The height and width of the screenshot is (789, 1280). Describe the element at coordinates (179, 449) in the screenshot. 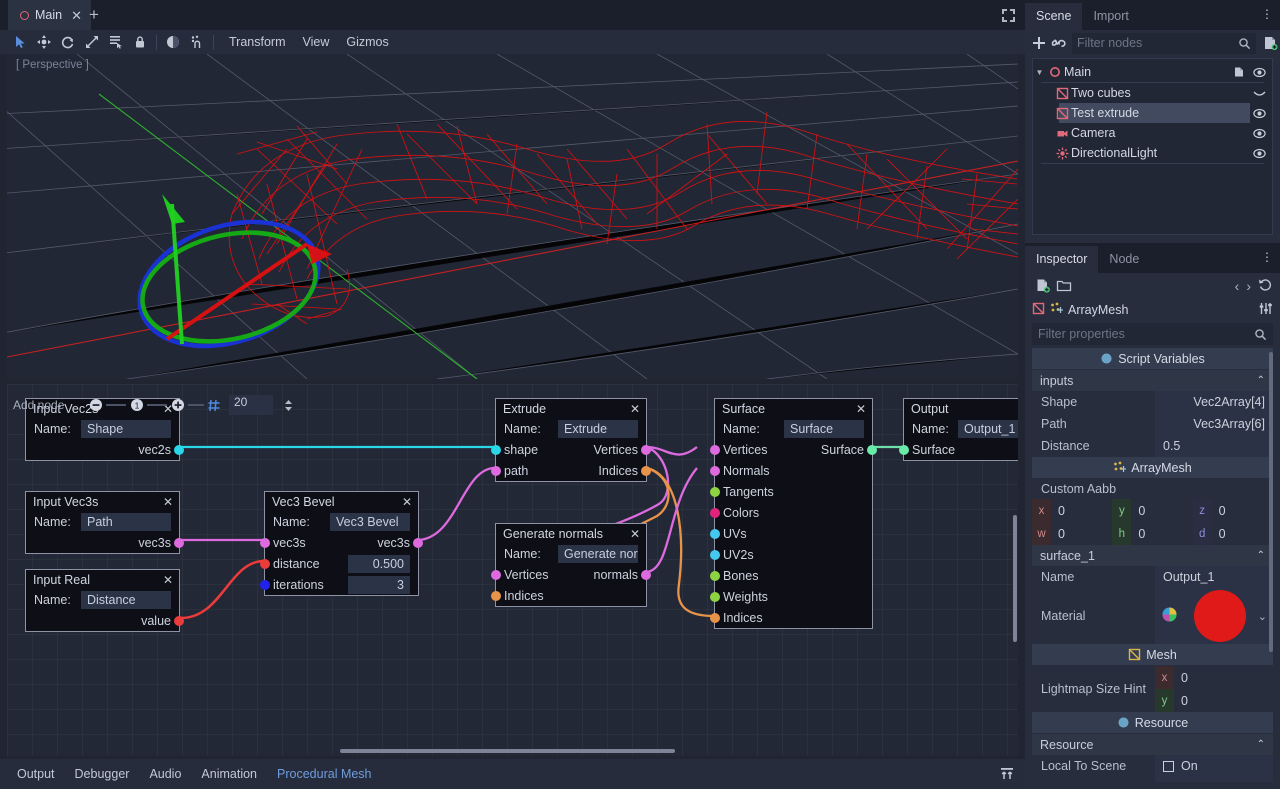

I see `output-port-vec2s` at that location.